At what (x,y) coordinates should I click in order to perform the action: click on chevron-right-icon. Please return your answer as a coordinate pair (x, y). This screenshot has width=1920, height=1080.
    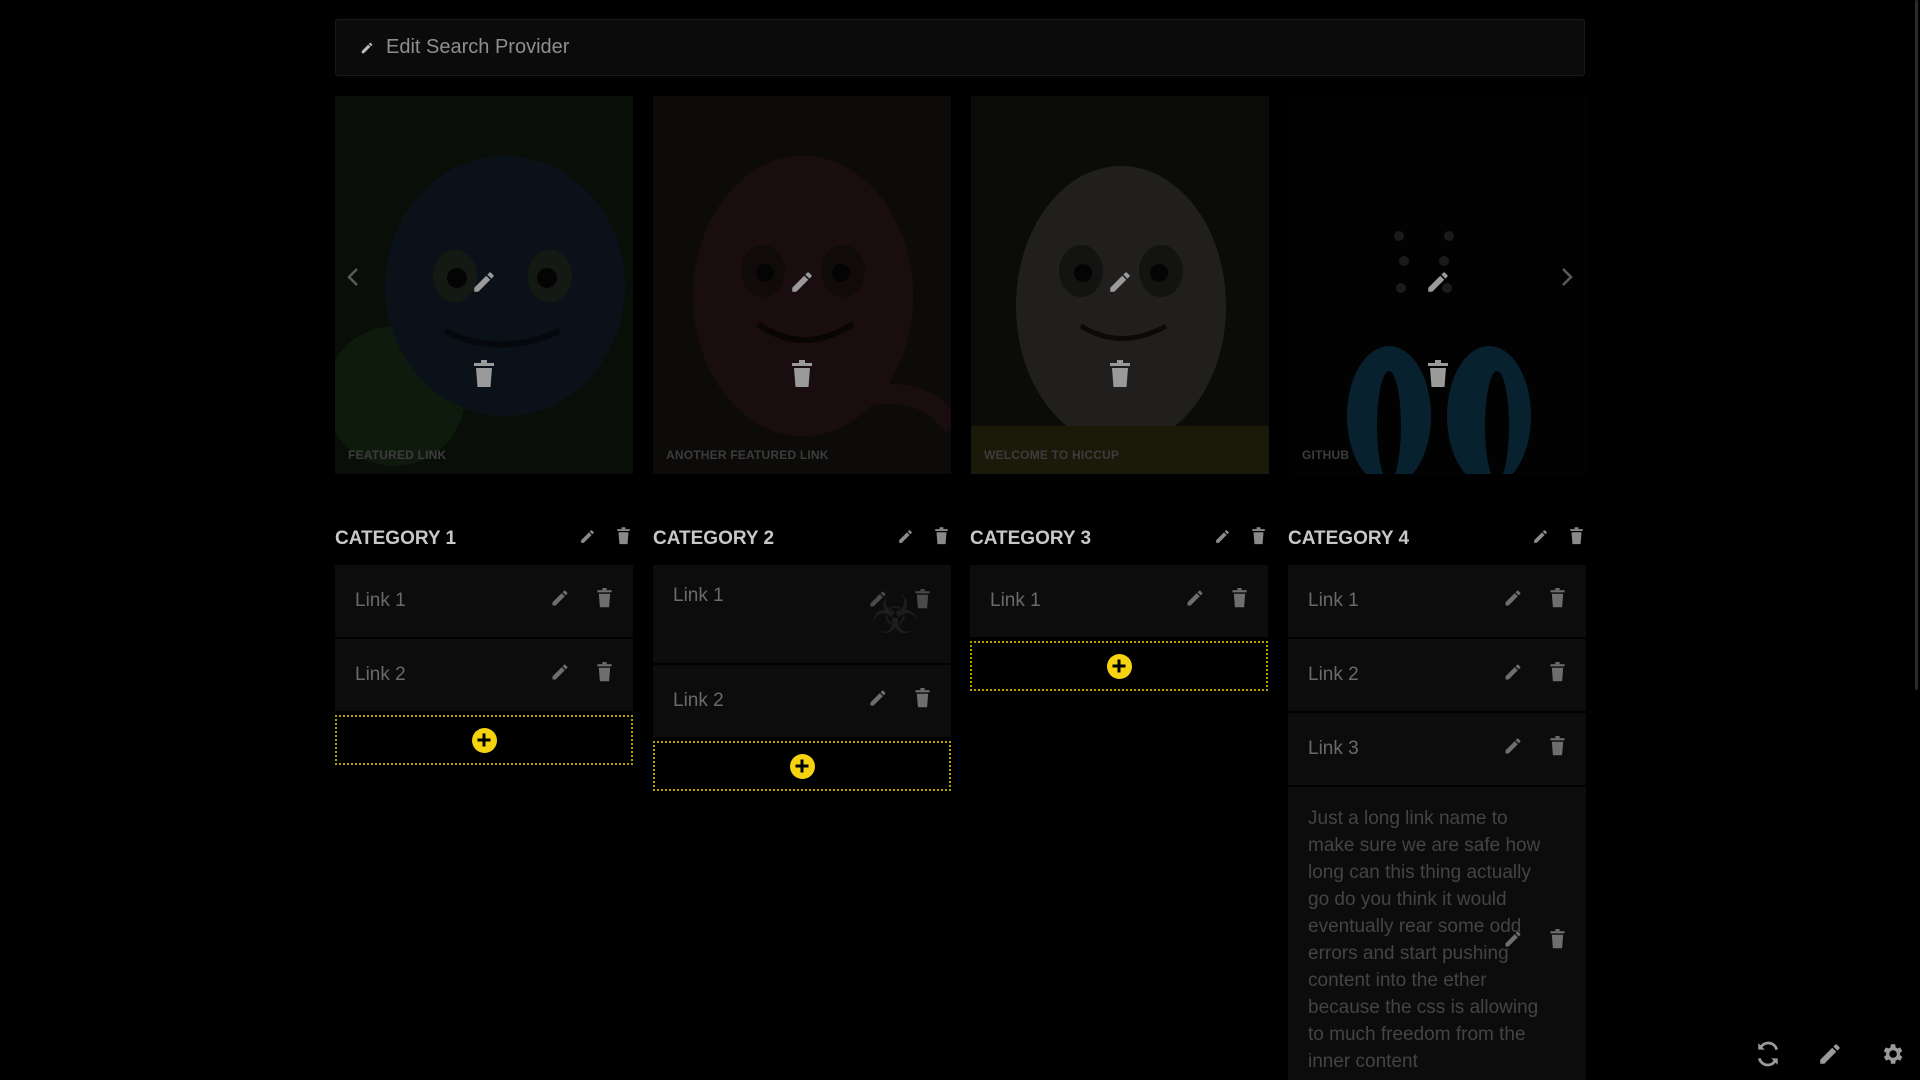
    Looking at the image, I should click on (1567, 277).